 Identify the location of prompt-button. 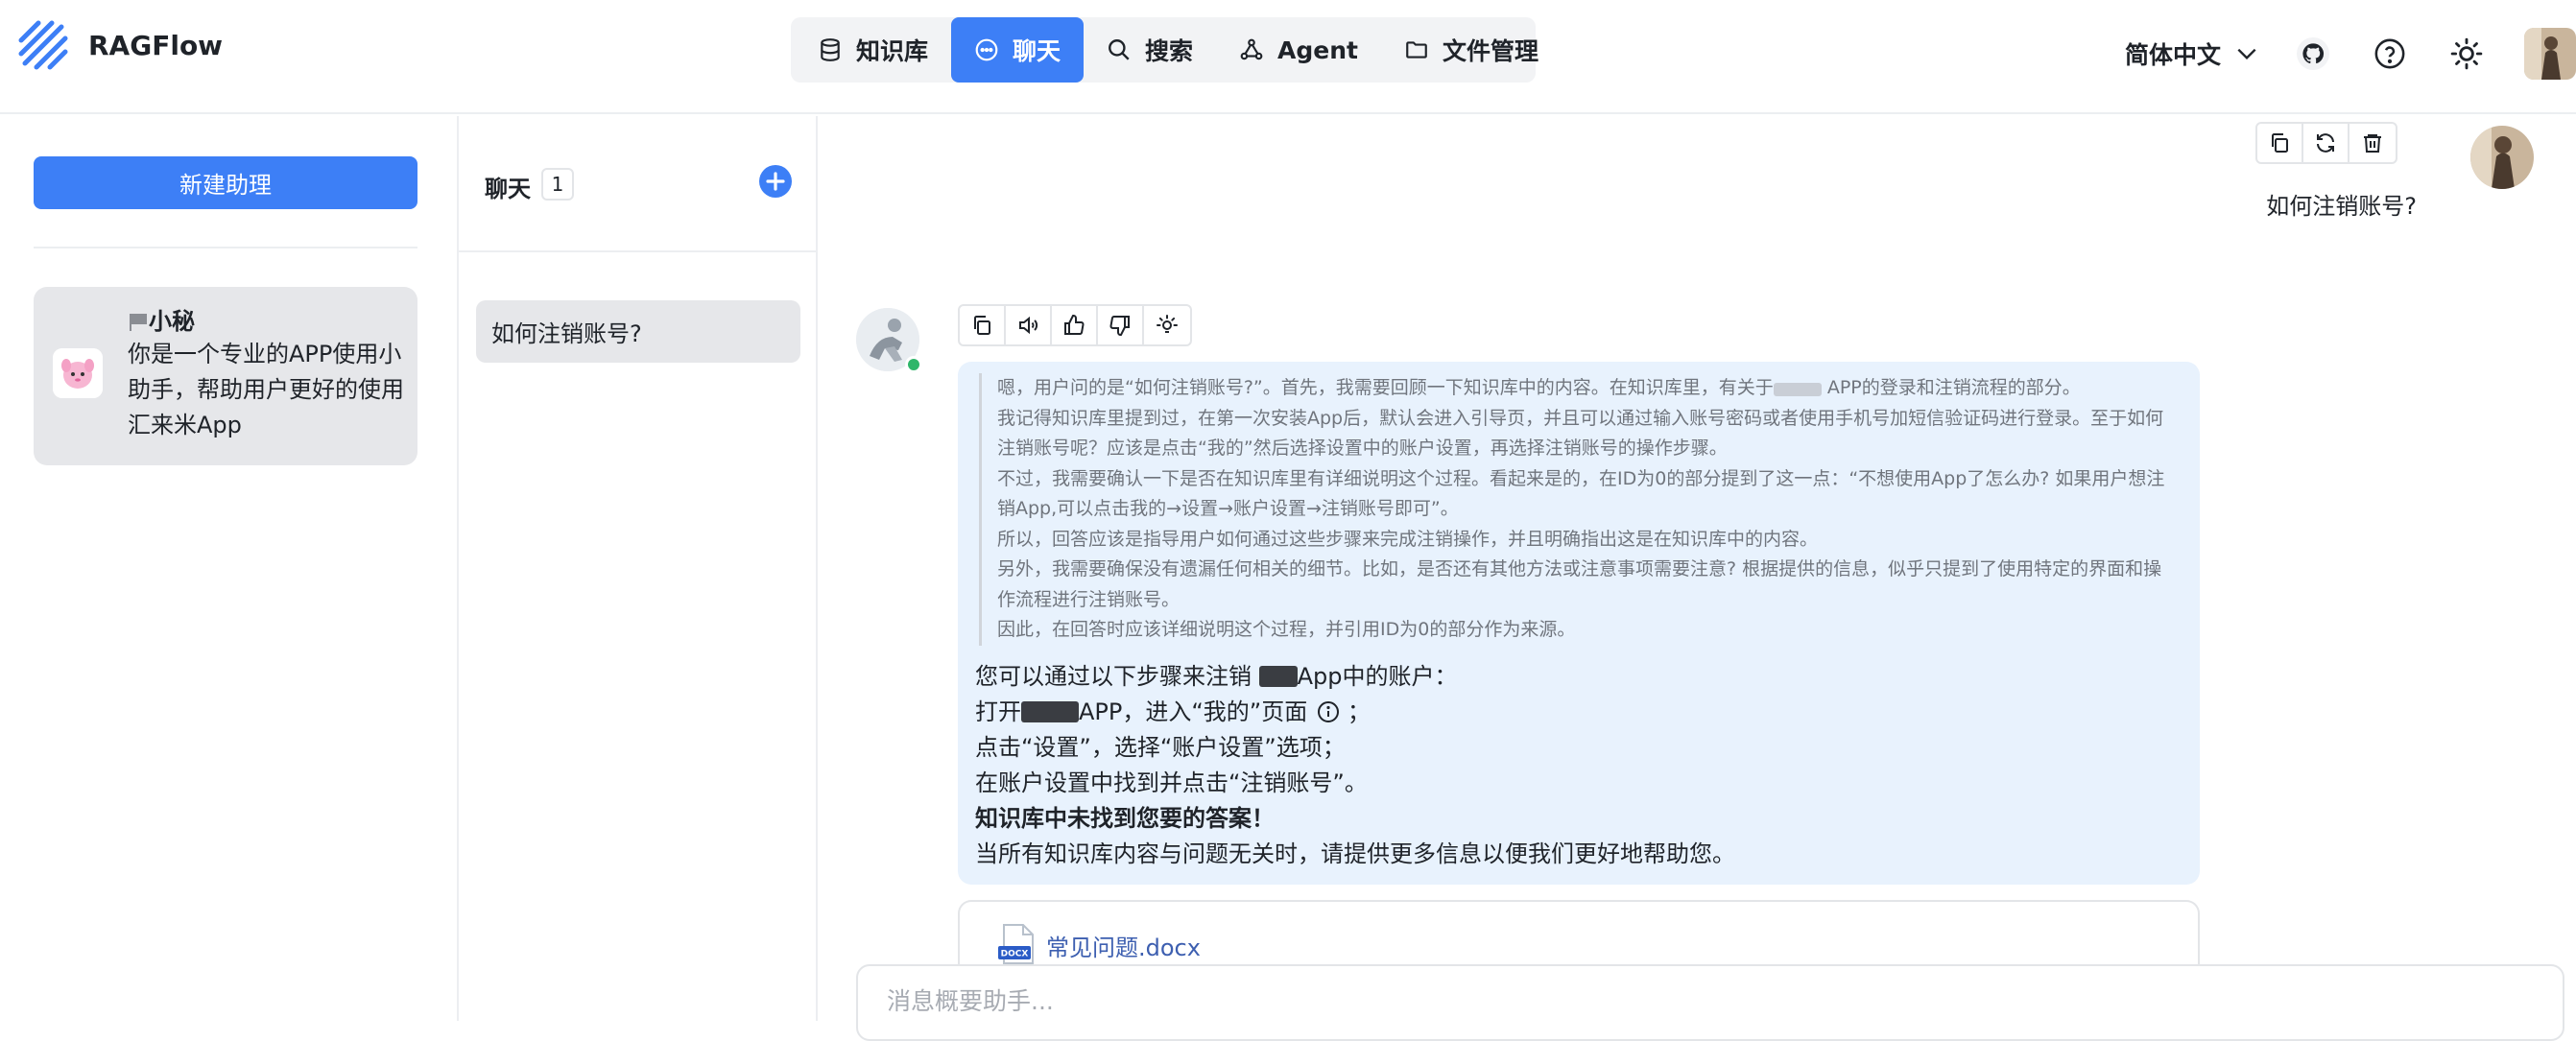
(1167, 325).